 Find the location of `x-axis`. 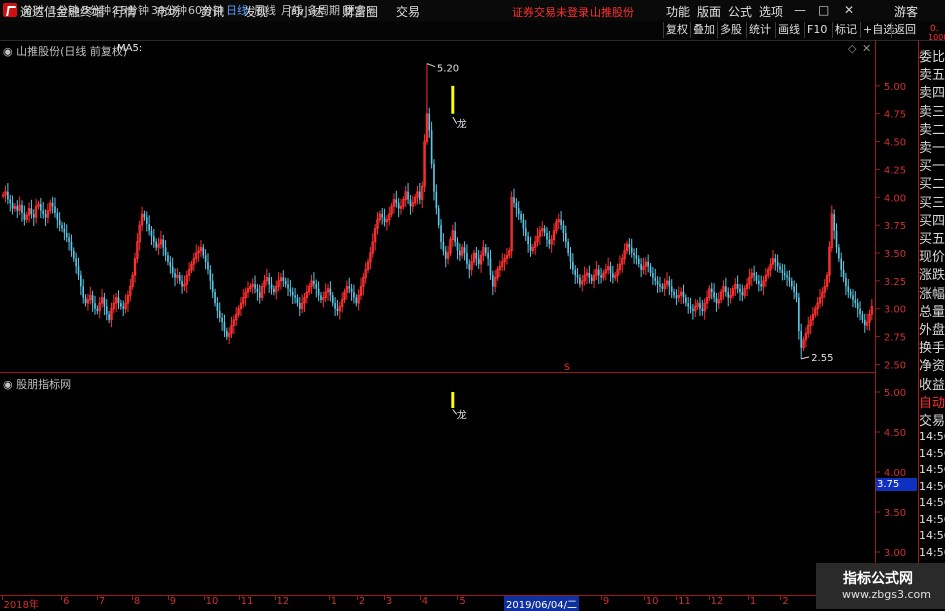

x-axis is located at coordinates (472, 602).